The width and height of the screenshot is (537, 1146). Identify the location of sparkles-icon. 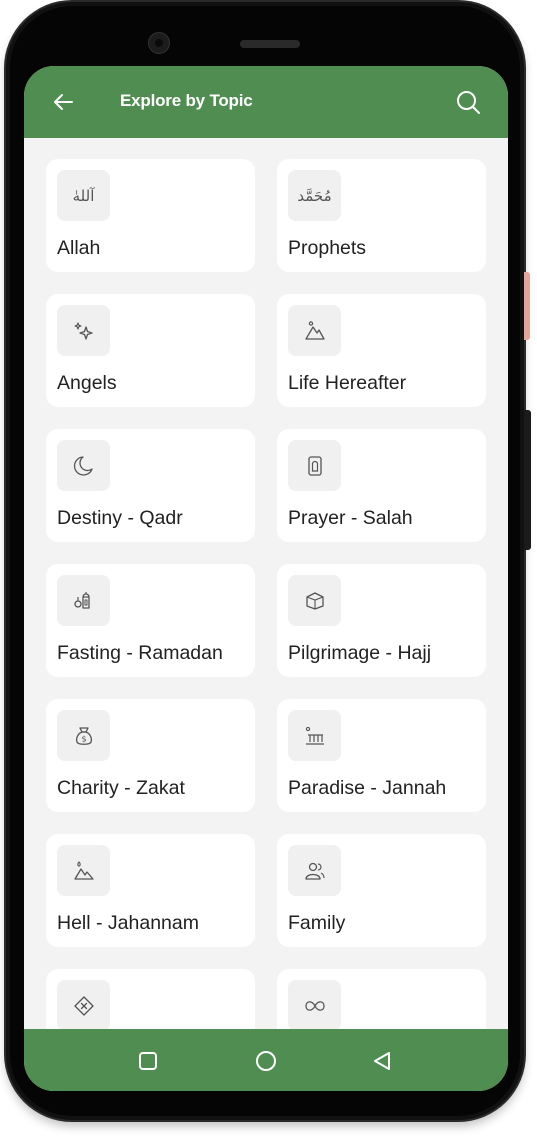
(83, 330).